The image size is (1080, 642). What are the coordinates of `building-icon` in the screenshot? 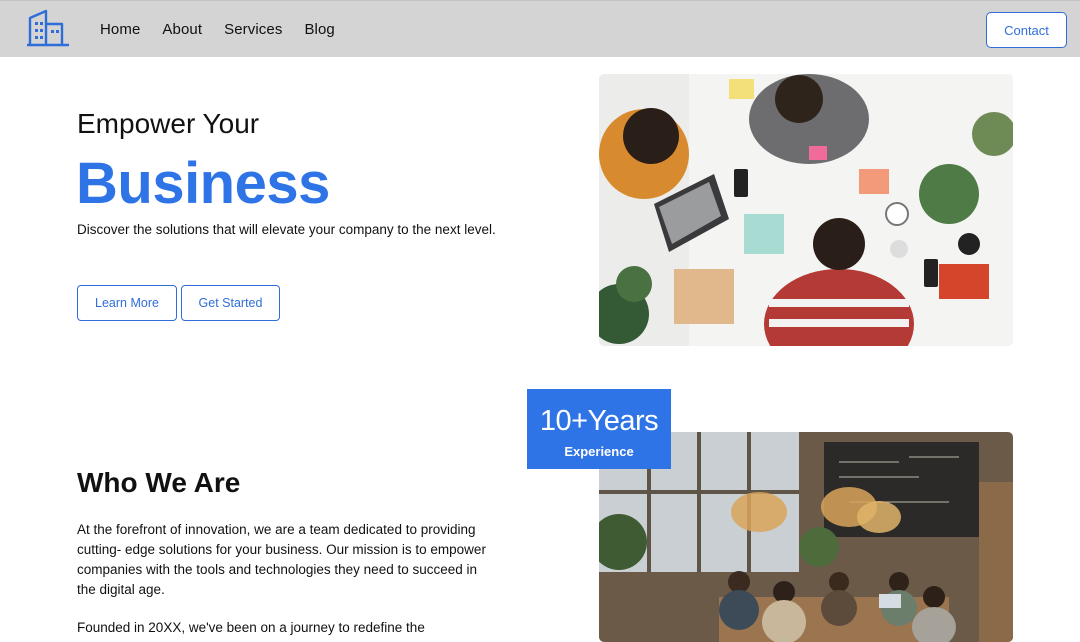 It's located at (48, 28).